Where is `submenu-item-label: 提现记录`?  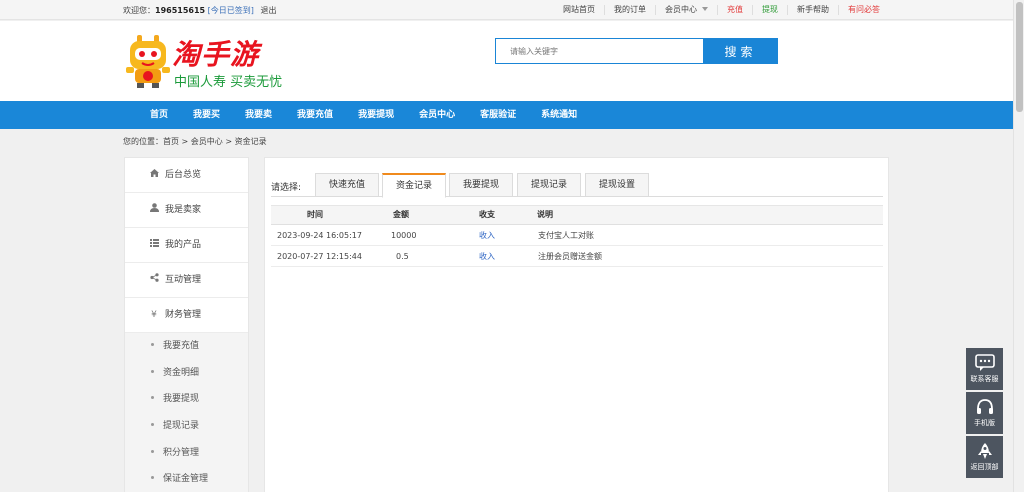 submenu-item-label: 提现记录 is located at coordinates (181, 426).